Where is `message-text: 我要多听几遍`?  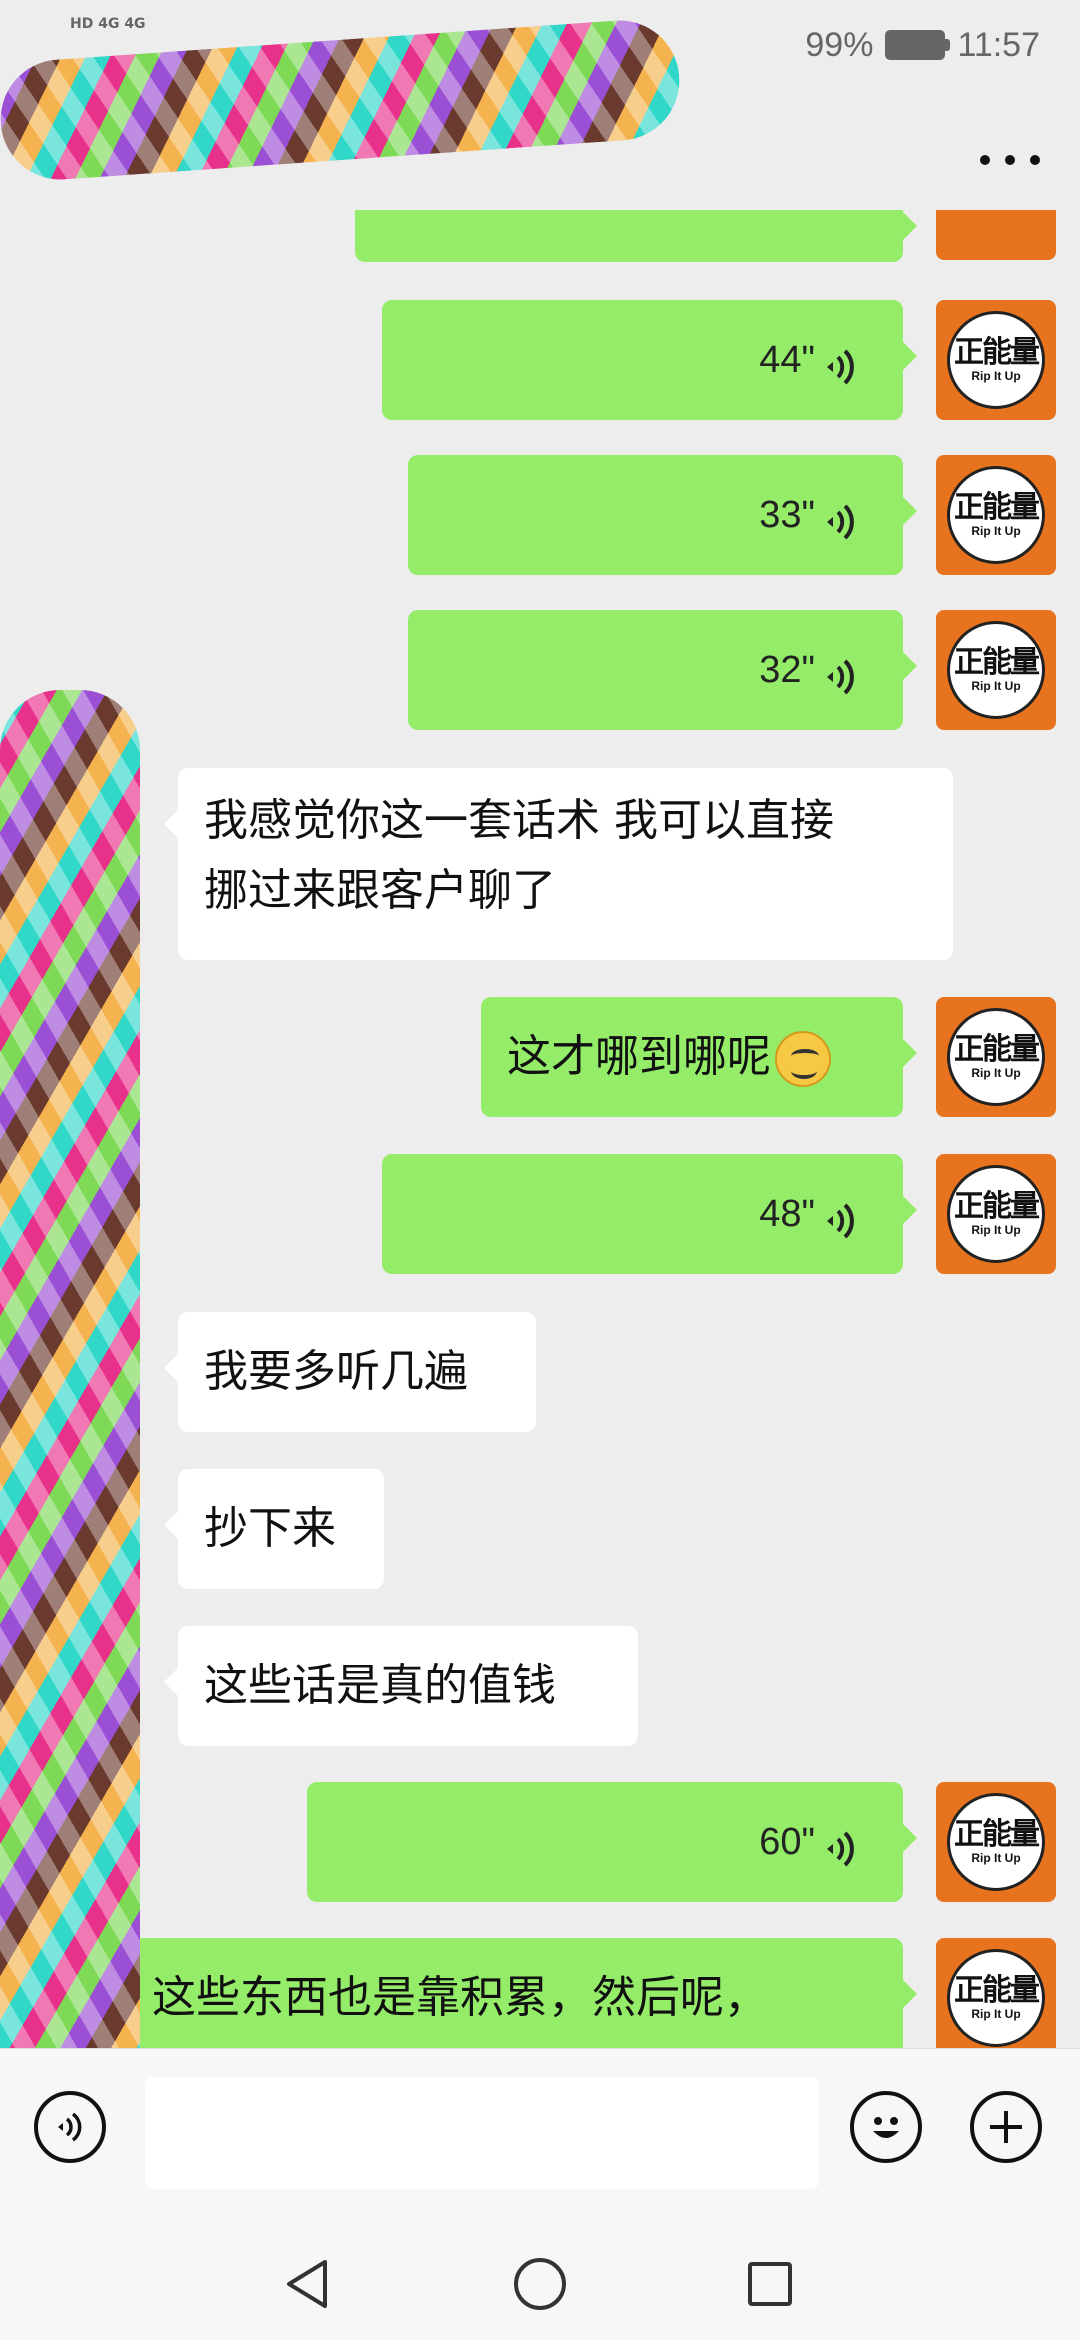 message-text: 我要多听几遍 is located at coordinates (336, 1371).